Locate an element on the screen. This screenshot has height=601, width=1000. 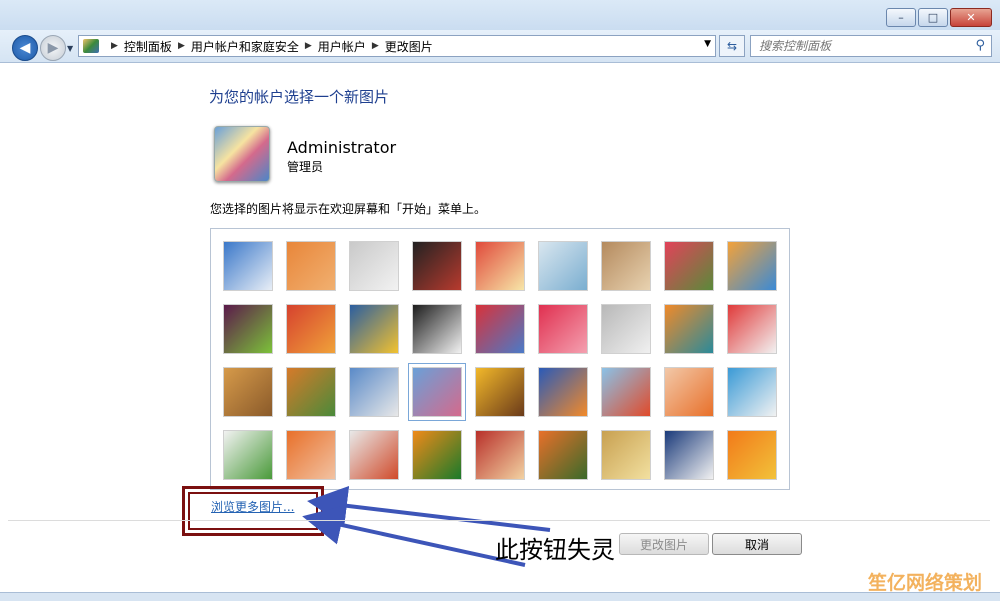
picture-guitar is located at coordinates (248, 392).